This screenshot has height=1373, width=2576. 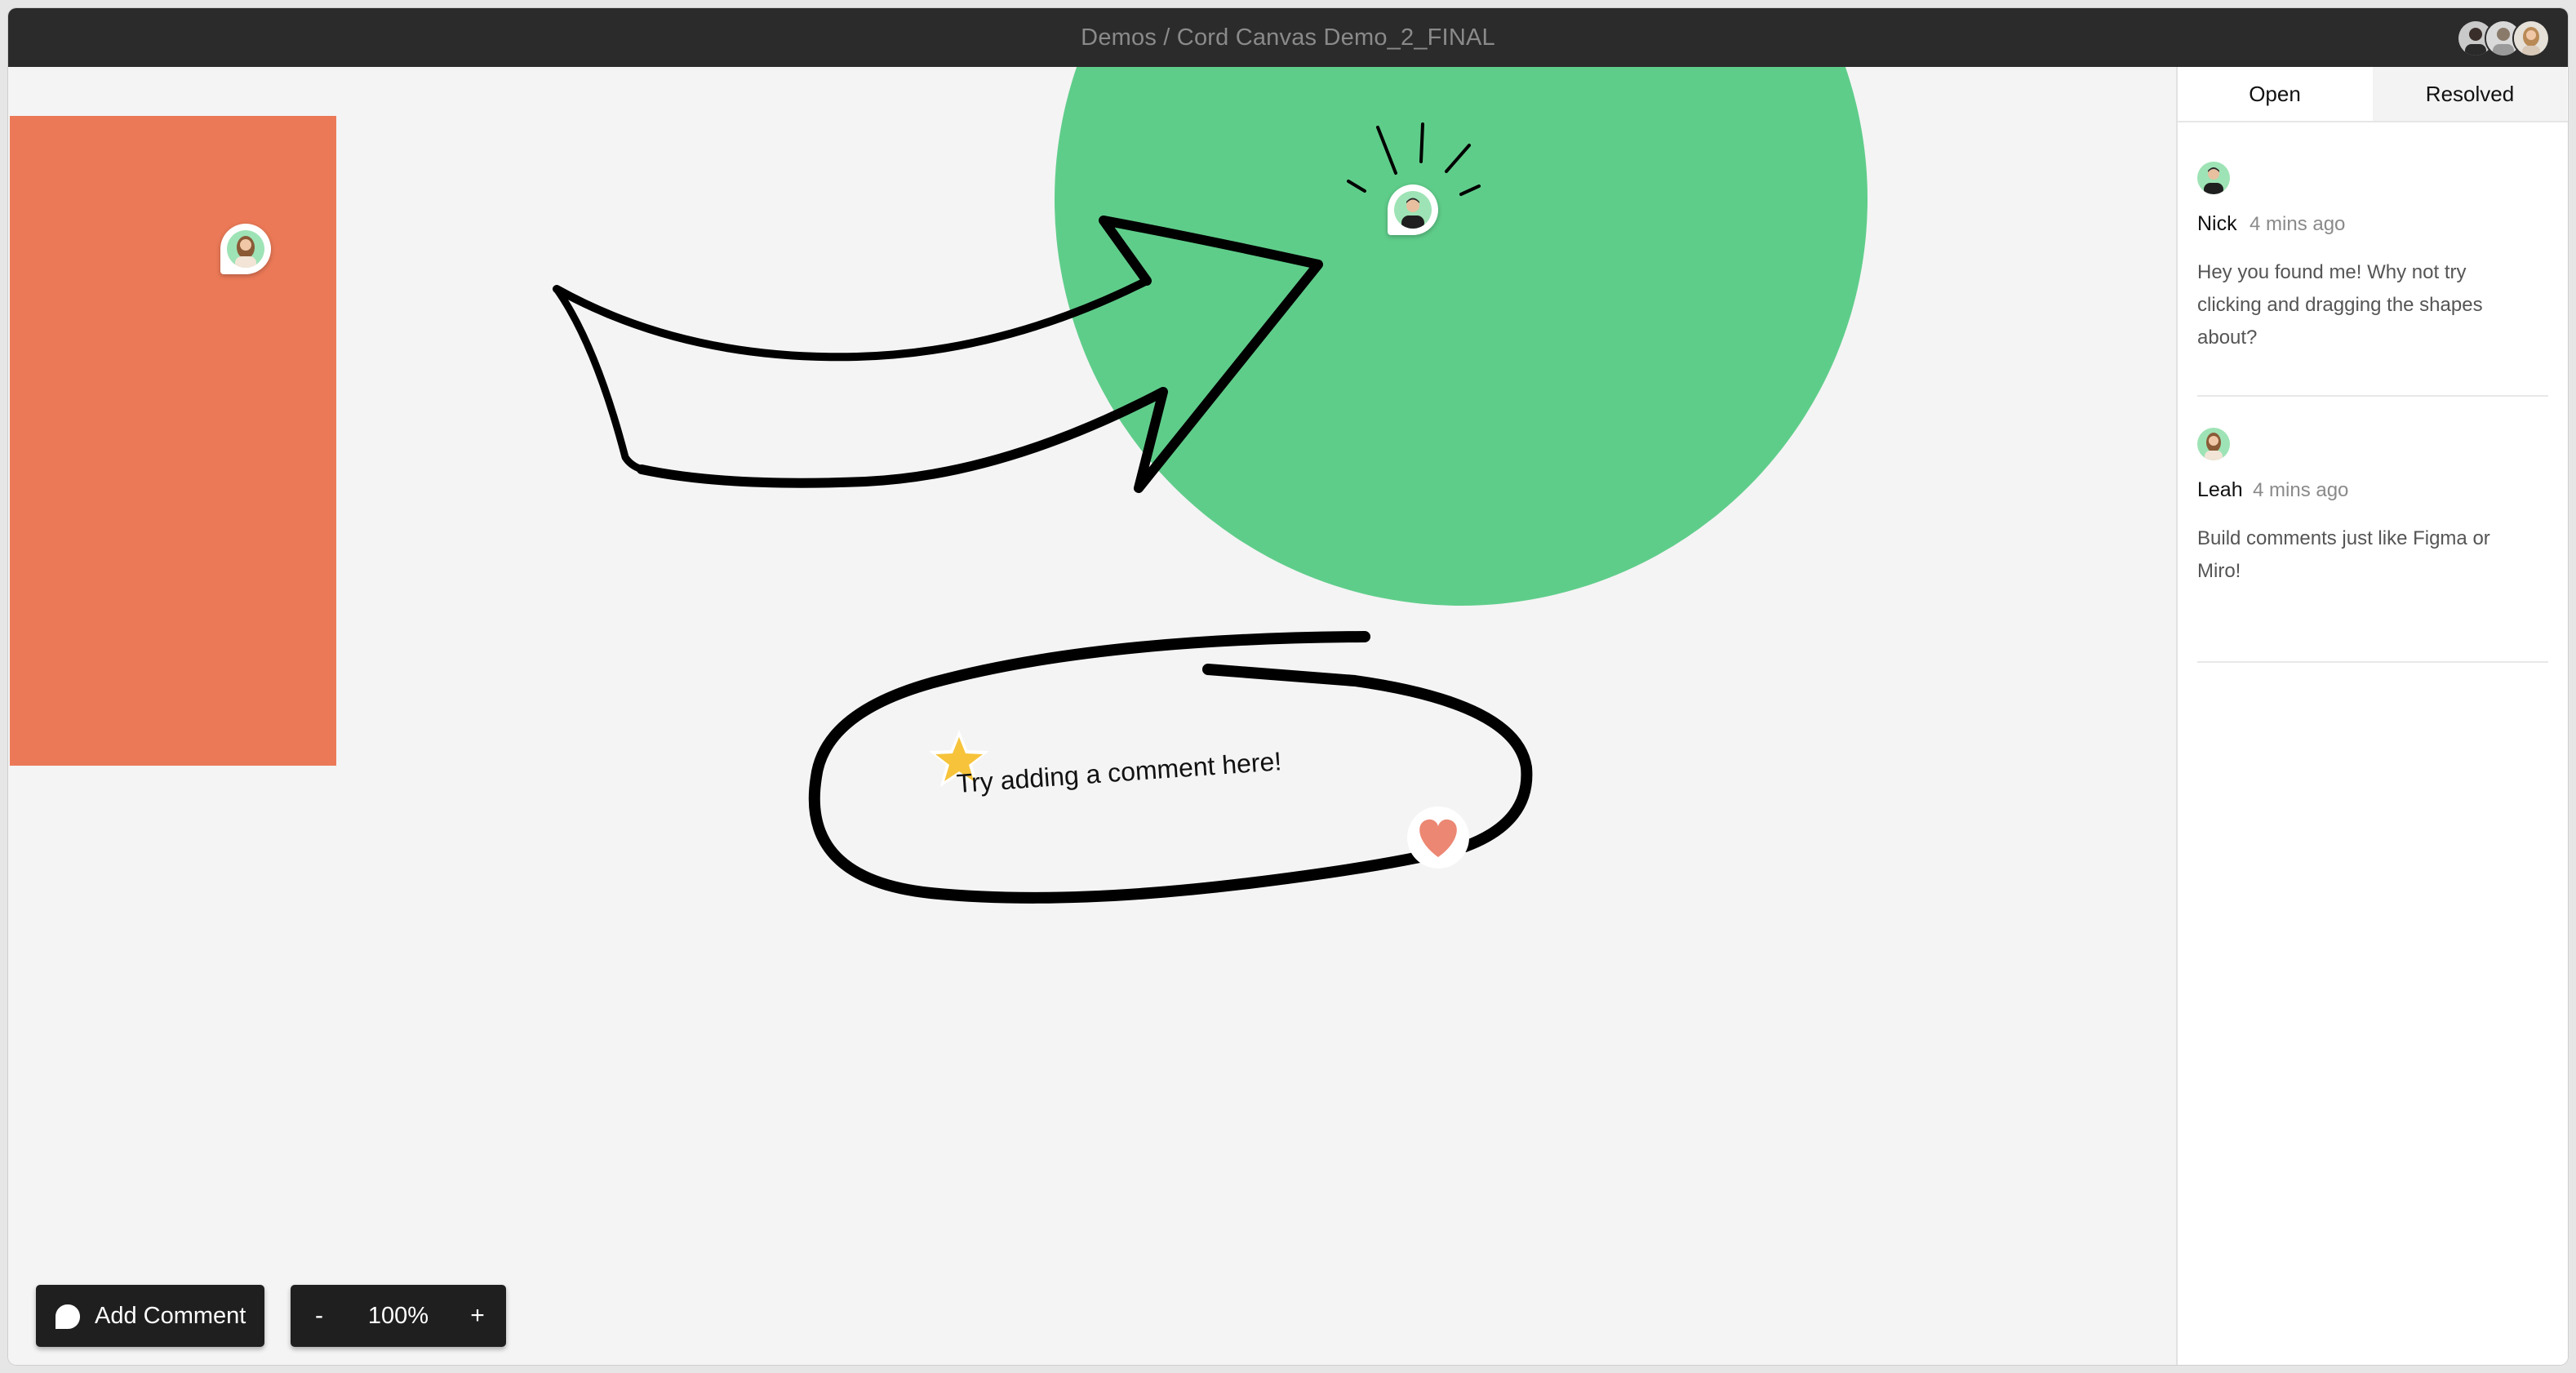 I want to click on comment-pin-nick, so click(x=1413, y=209).